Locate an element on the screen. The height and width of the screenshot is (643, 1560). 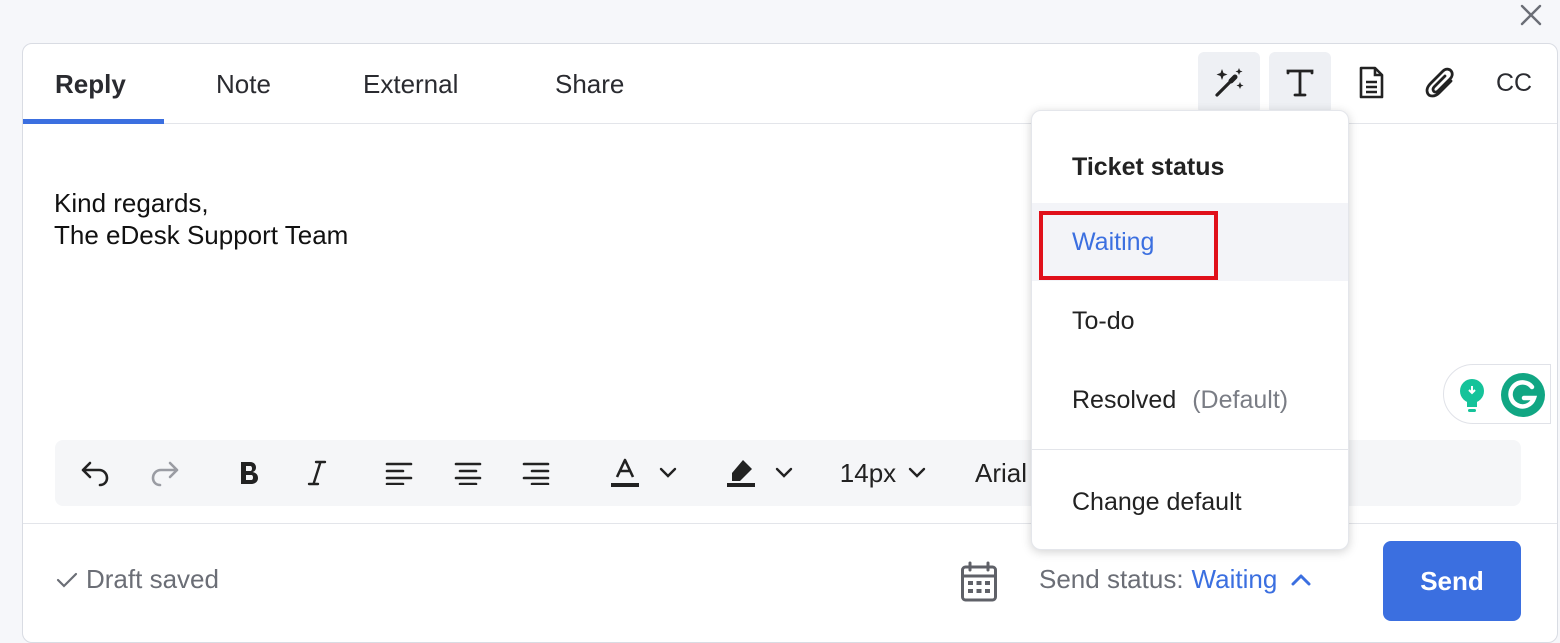
text-color-icon is located at coordinates (625, 472).